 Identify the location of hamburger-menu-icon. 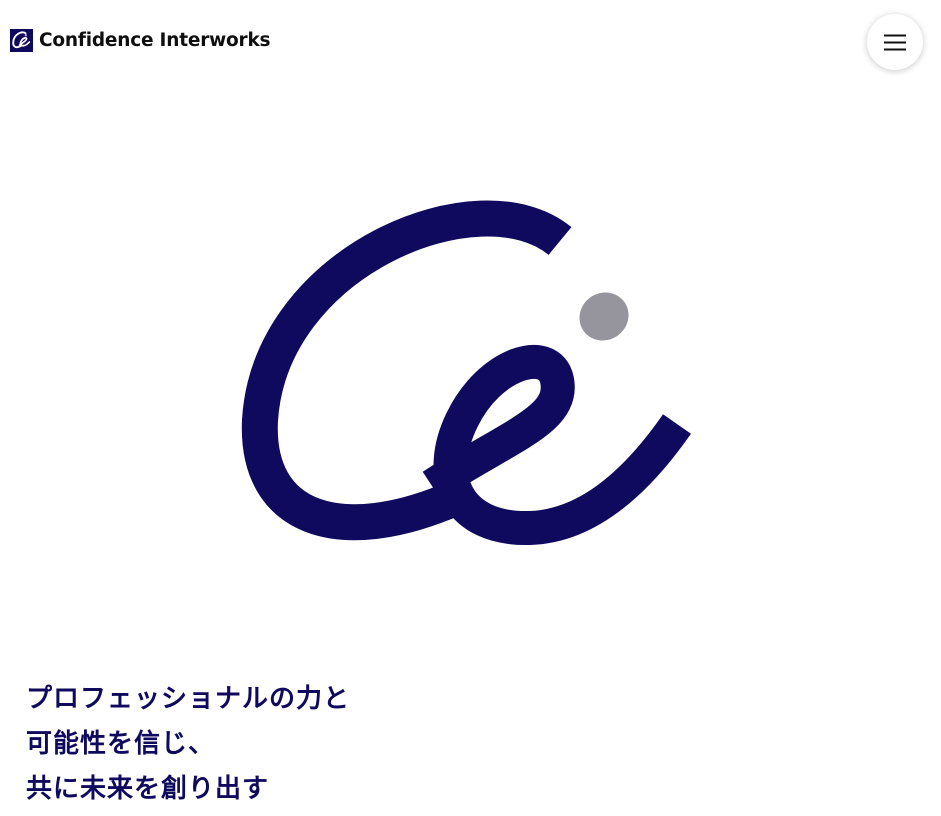
(895, 42).